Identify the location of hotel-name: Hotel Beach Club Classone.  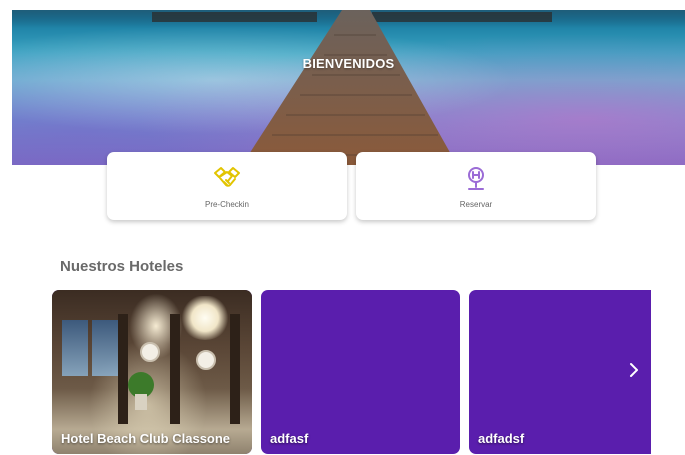
(146, 438).